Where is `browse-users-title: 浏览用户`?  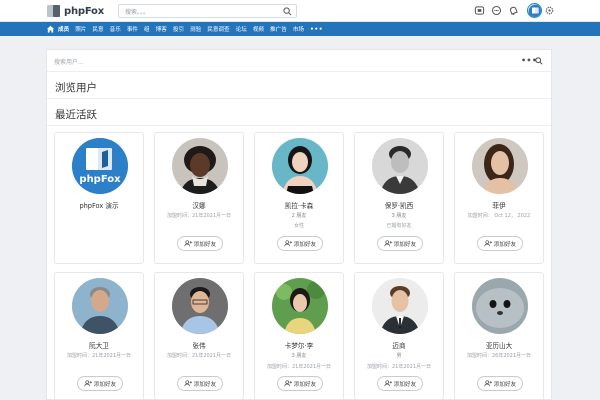
browse-users-title: 浏览用户 is located at coordinates (76, 88).